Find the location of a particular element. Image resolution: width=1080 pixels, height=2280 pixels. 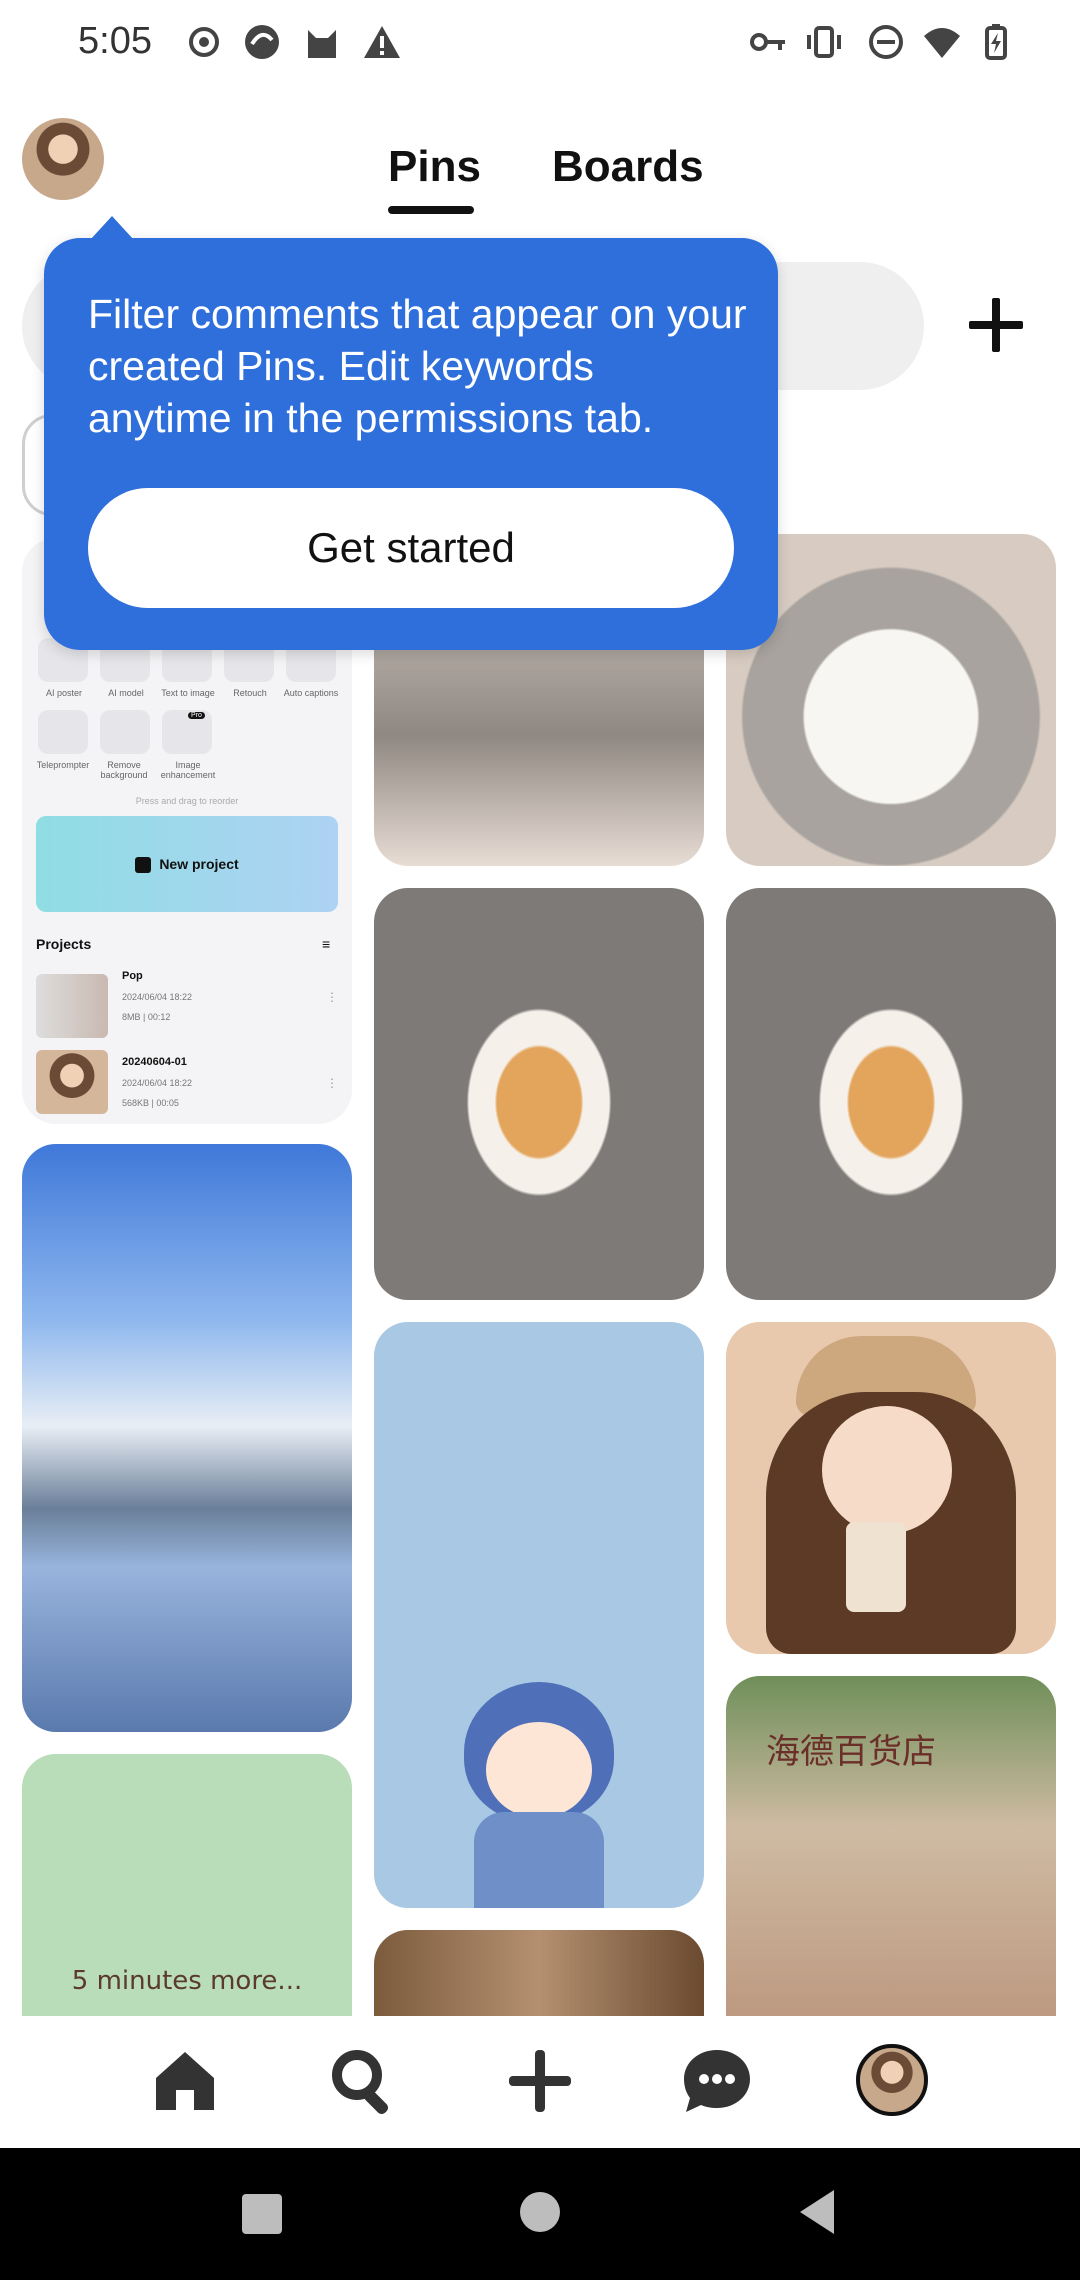

anime-body is located at coordinates (539, 1860).